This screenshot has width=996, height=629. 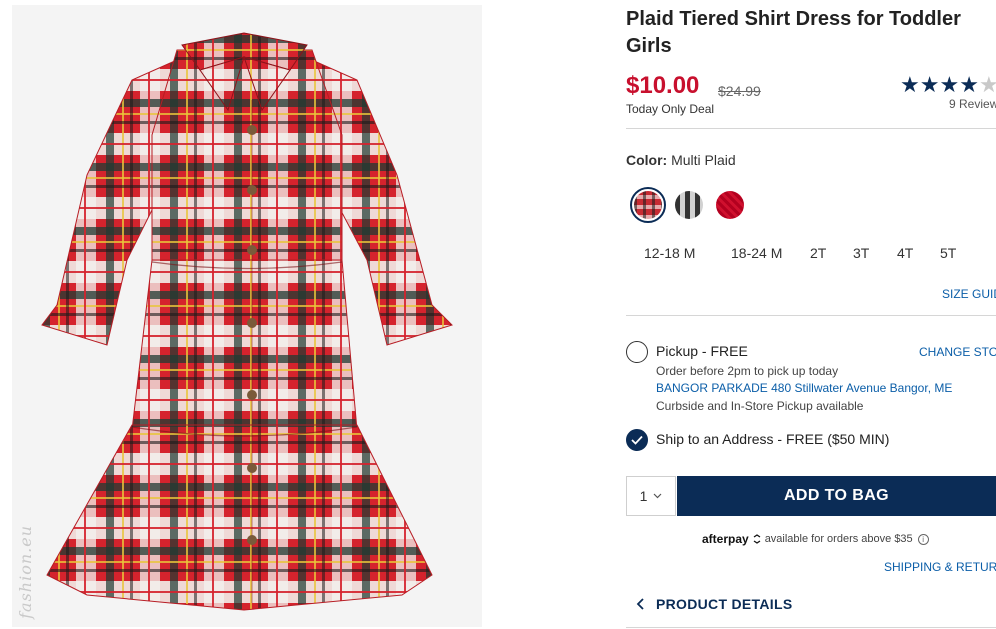 I want to click on size-option: 4T, so click(x=905, y=253).